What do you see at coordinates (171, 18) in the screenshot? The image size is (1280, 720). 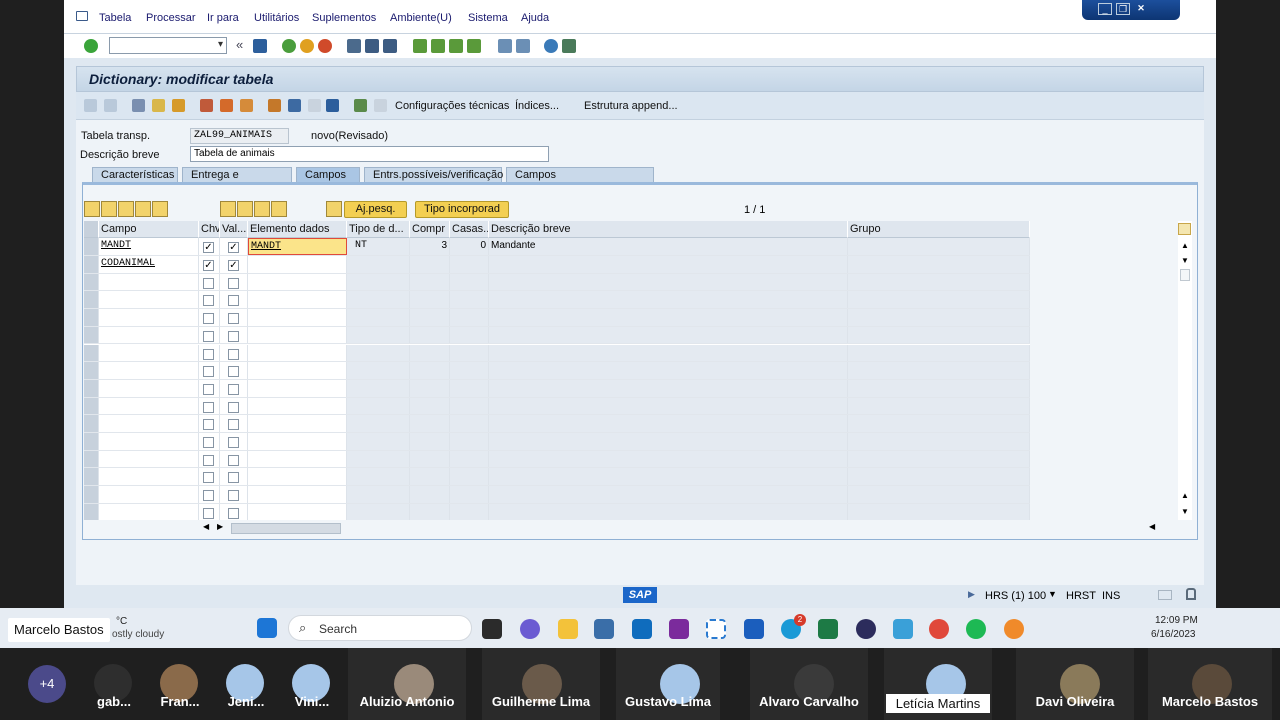 I see `menu-processar: Processar` at bounding box center [171, 18].